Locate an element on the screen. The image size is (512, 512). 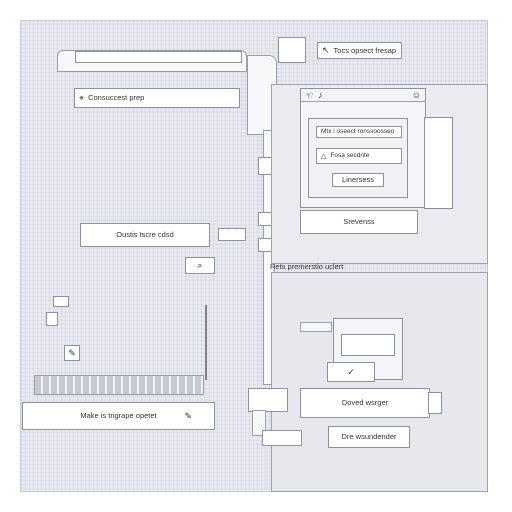
bottom-label: Dre wsundender is located at coordinates (369, 437).